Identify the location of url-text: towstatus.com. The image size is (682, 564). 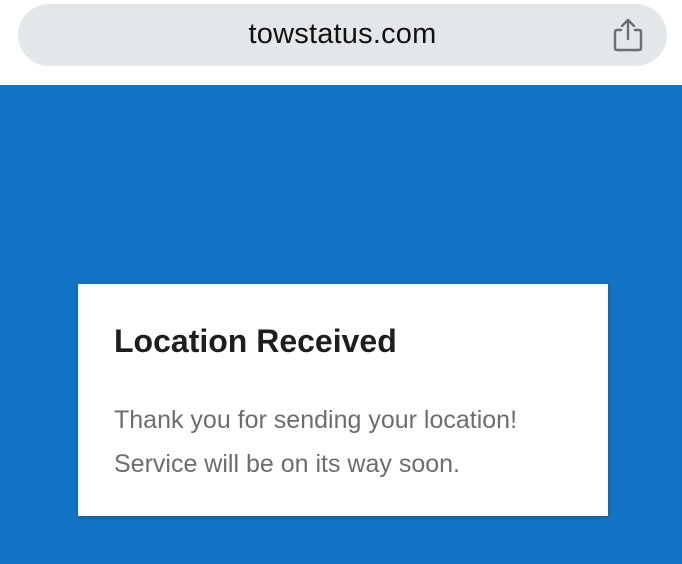
(342, 34).